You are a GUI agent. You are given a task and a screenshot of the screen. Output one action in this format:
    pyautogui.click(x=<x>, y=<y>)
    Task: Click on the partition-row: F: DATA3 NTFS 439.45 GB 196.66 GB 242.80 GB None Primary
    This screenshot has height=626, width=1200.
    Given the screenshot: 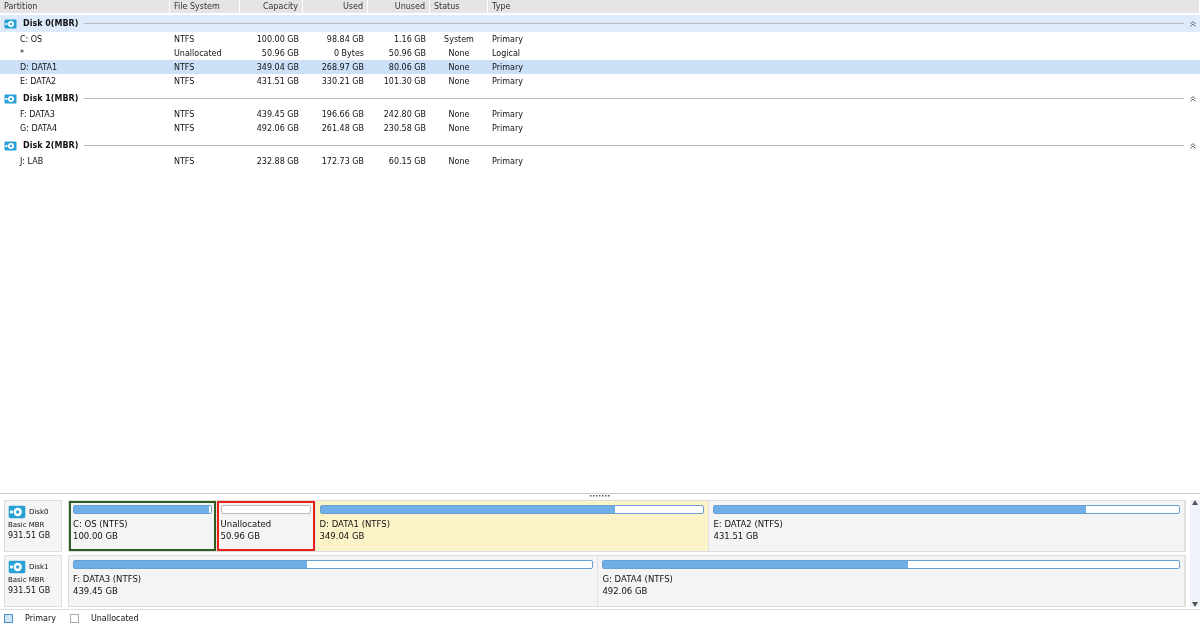 What is the action you would take?
    pyautogui.click(x=600, y=114)
    